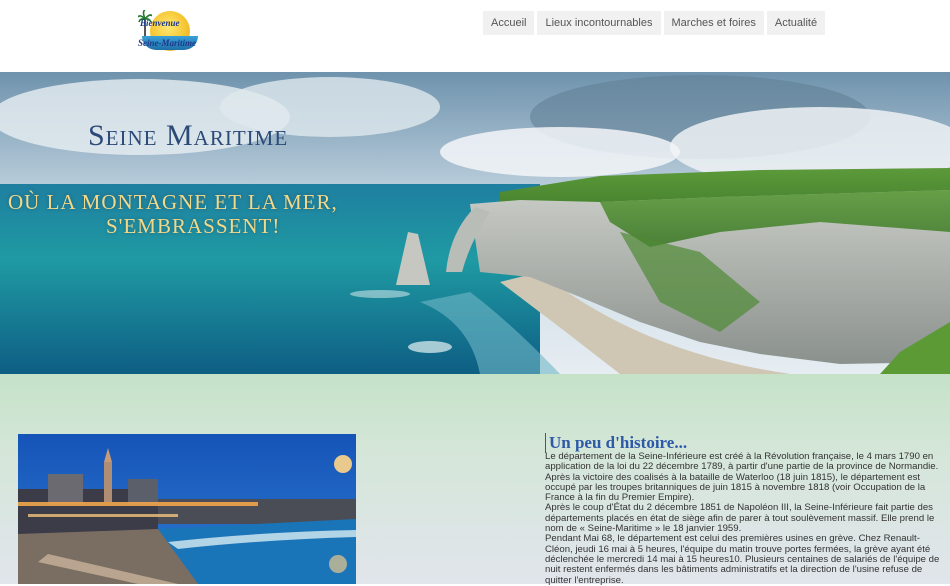  Describe the element at coordinates (187, 509) in the screenshot. I see `city-night-photo` at that location.